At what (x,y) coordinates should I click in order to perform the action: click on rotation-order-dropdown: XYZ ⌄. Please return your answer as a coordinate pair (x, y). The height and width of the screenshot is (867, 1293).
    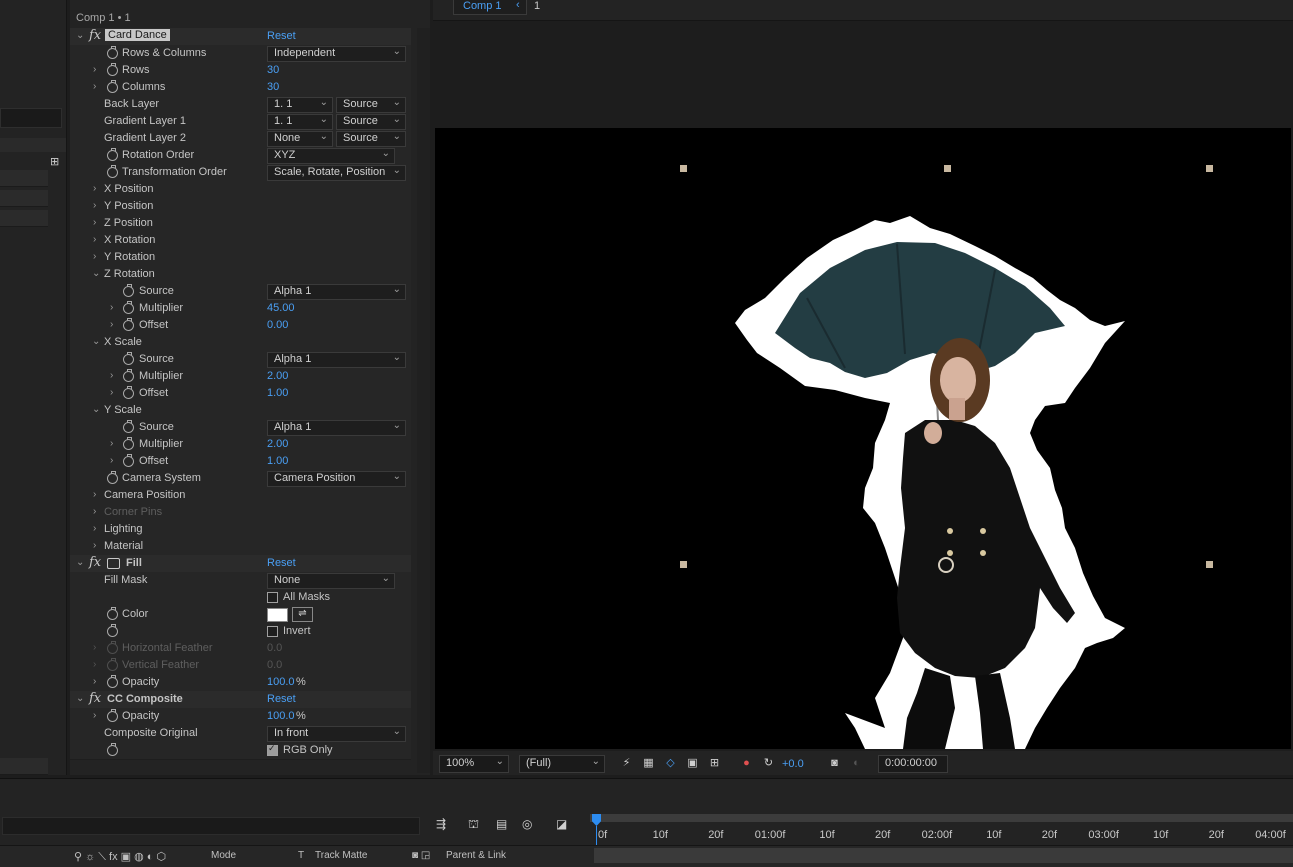
    Looking at the image, I should click on (331, 156).